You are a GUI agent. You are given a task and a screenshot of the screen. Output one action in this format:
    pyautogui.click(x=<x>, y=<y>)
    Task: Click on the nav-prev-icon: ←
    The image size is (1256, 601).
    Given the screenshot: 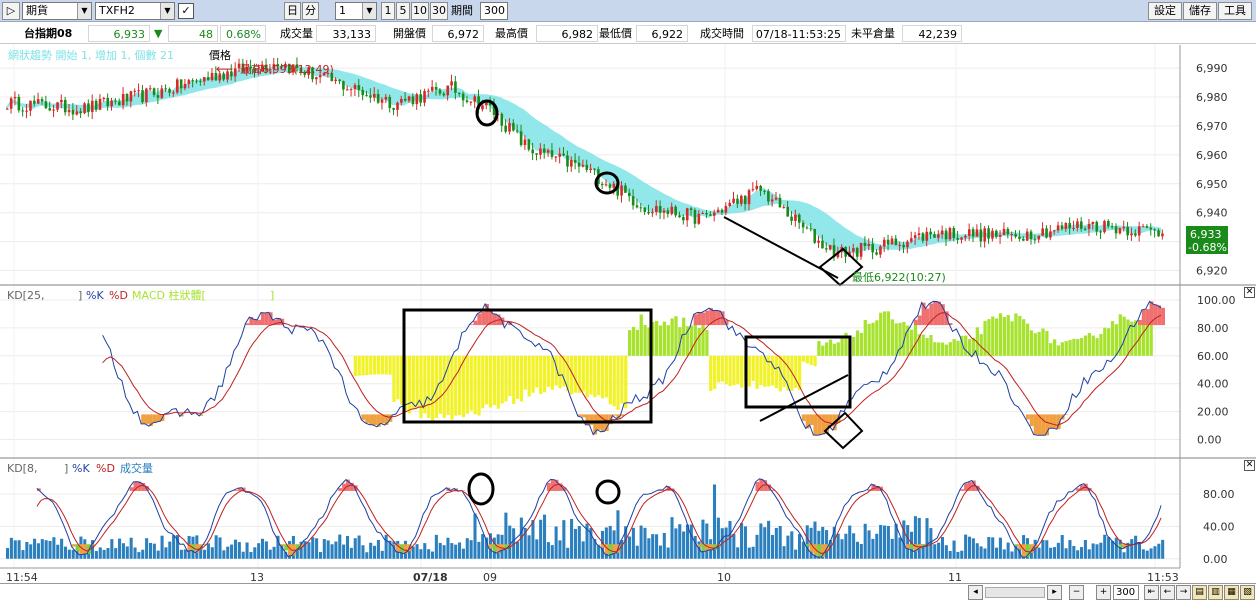 What is the action you would take?
    pyautogui.click(x=1167, y=592)
    